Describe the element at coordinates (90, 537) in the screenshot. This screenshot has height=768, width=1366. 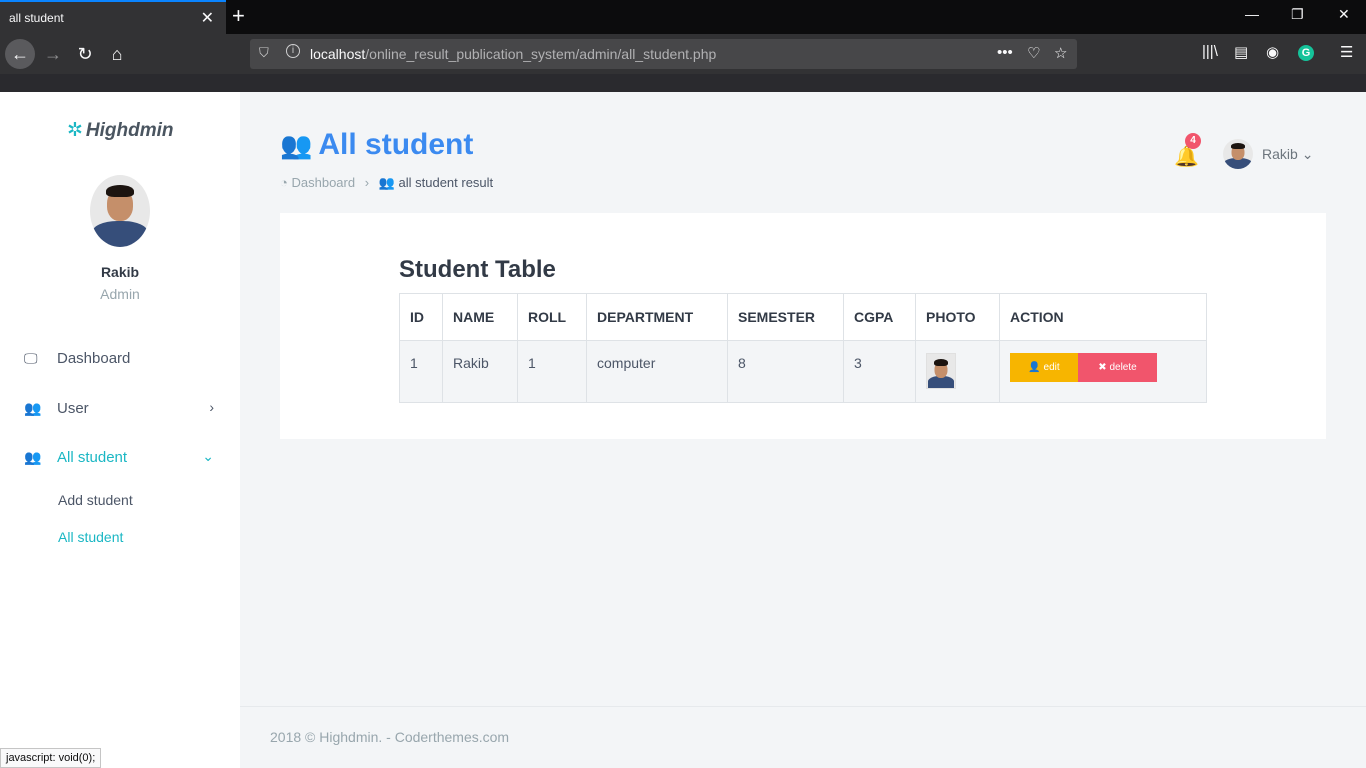
I see `submenu-all-student: All student` at that location.